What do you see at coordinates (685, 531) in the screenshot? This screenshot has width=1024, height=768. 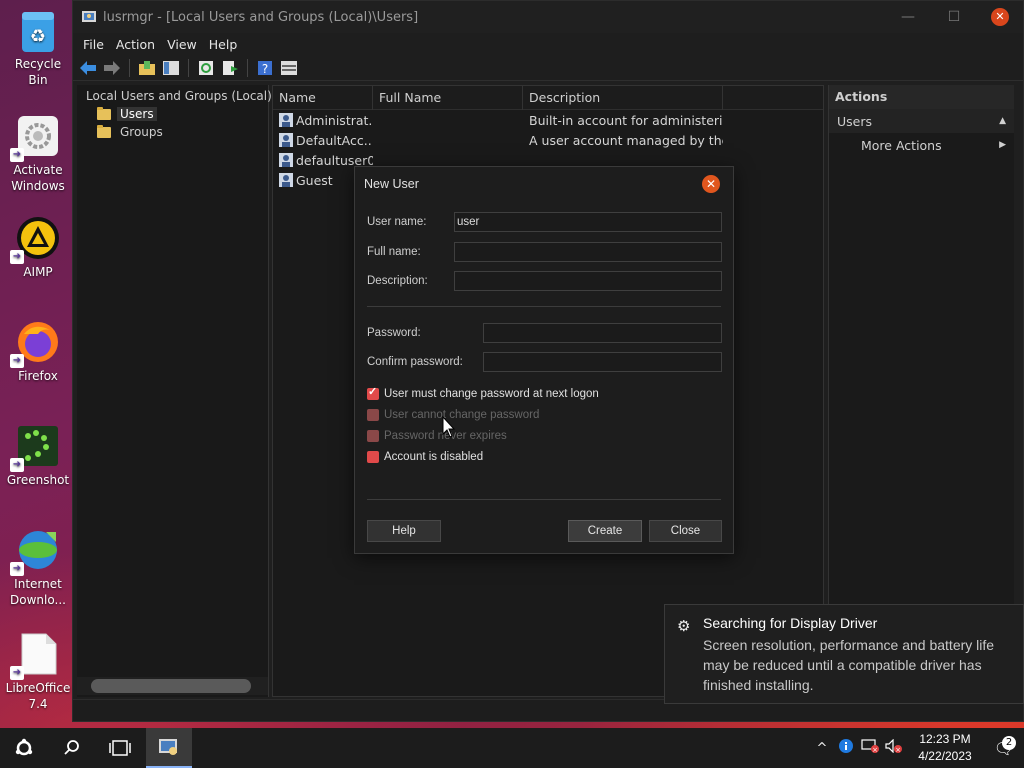 I see `close-button: Close` at bounding box center [685, 531].